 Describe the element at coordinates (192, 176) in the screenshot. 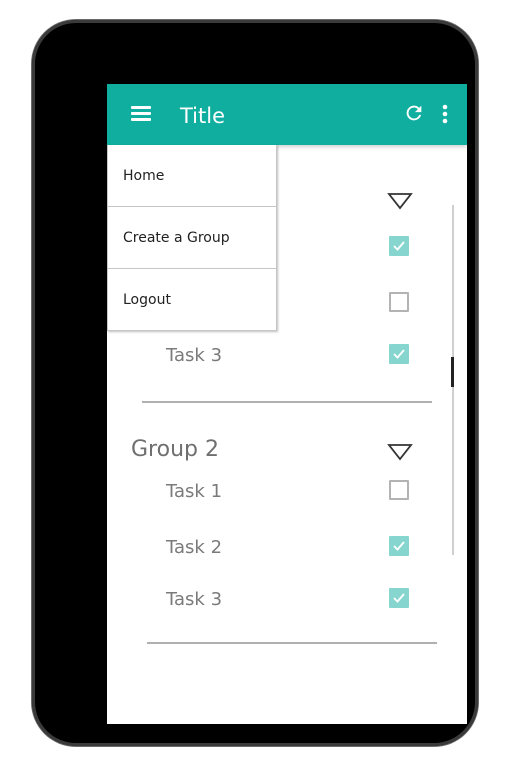

I see `menu-item-home: Home` at that location.